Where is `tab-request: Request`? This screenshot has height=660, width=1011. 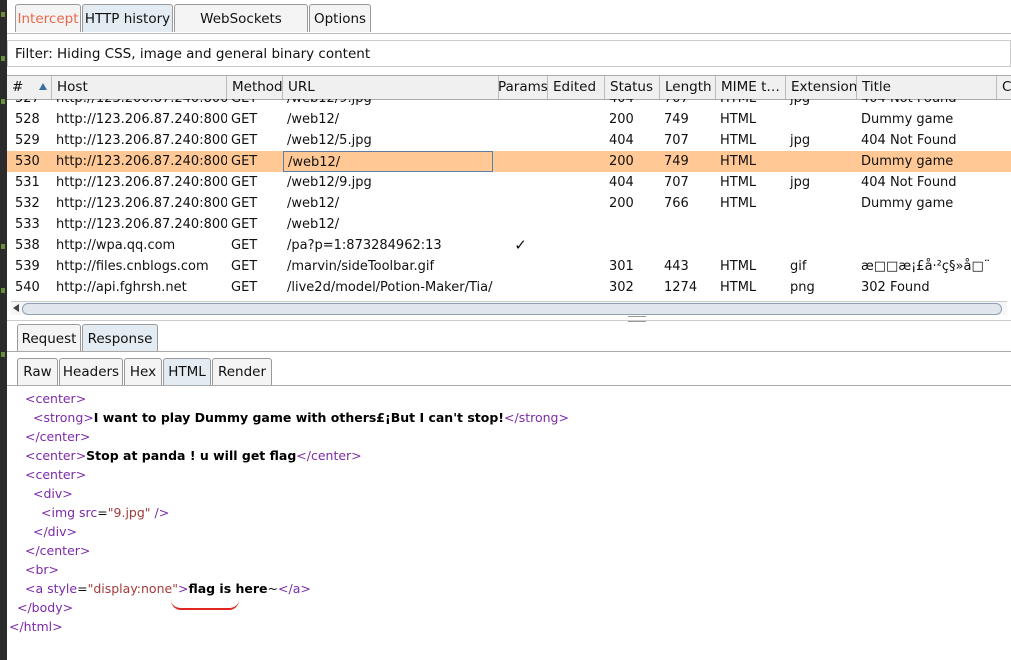
tab-request: Request is located at coordinates (49, 338).